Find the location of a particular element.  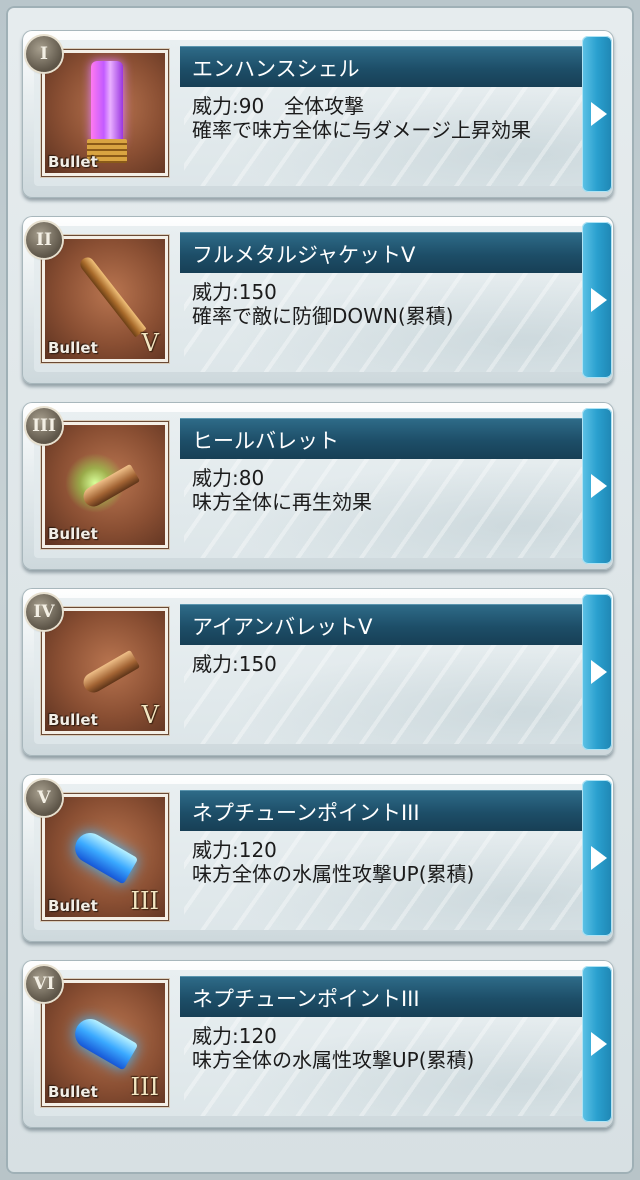

slot-numeral: II is located at coordinates (44, 240).